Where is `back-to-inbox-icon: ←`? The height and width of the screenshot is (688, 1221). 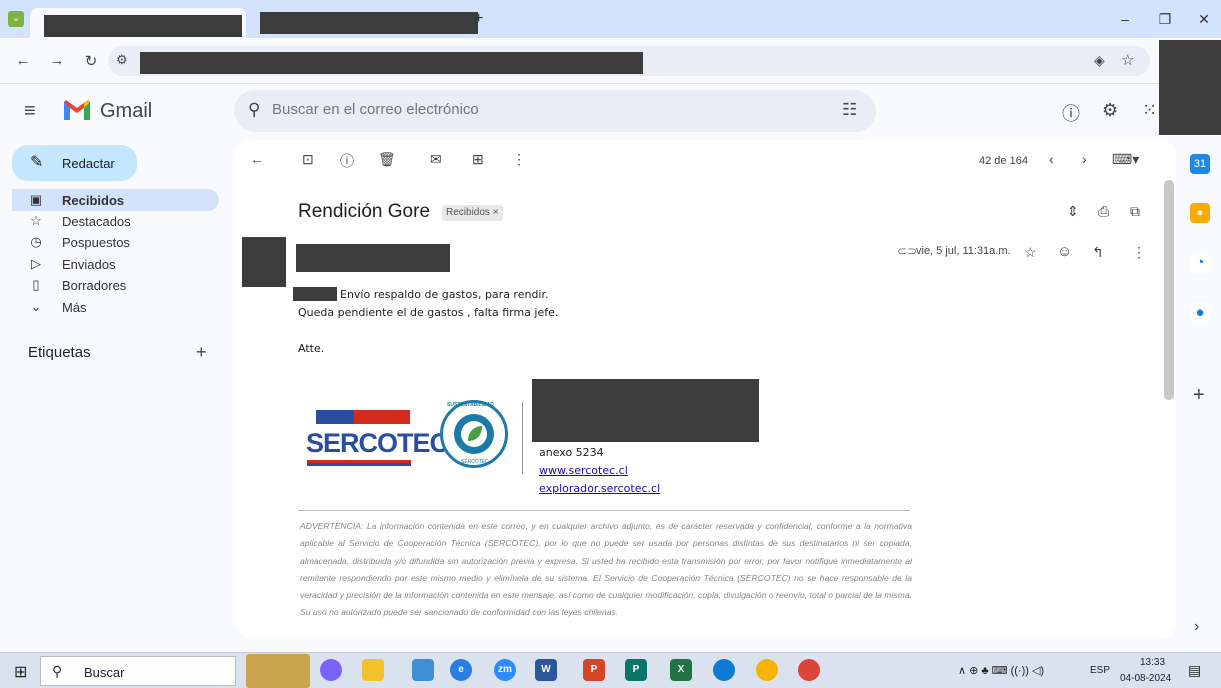 back-to-inbox-icon: ← is located at coordinates (257, 159).